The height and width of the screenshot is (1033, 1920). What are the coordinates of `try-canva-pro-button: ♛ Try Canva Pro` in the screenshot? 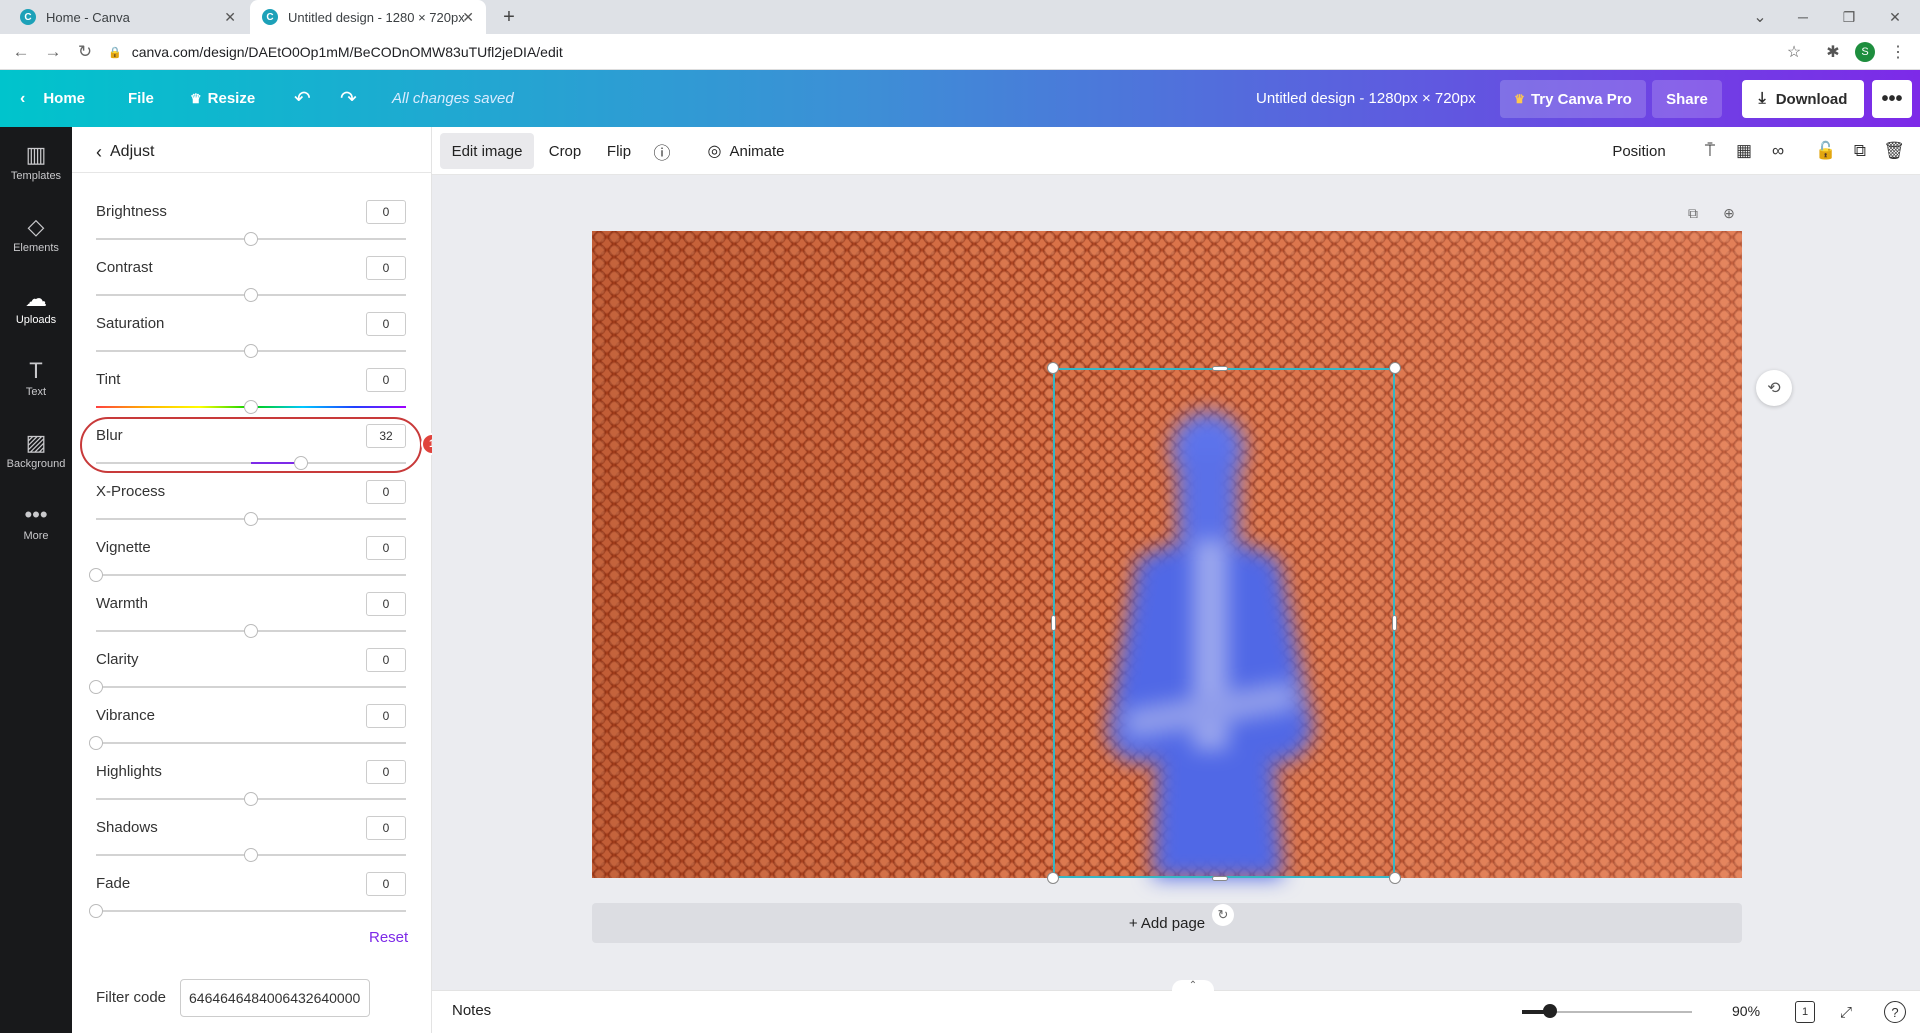 It's located at (1573, 99).